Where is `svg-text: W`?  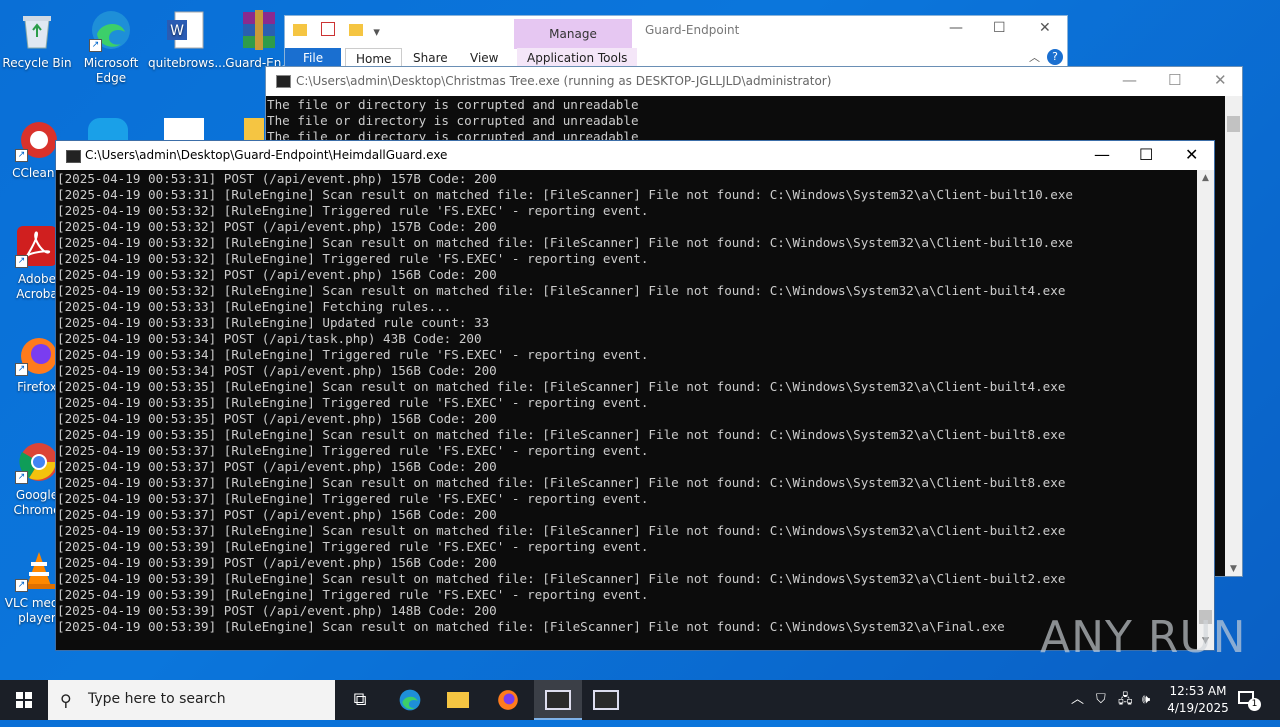 svg-text: W is located at coordinates (177, 31).